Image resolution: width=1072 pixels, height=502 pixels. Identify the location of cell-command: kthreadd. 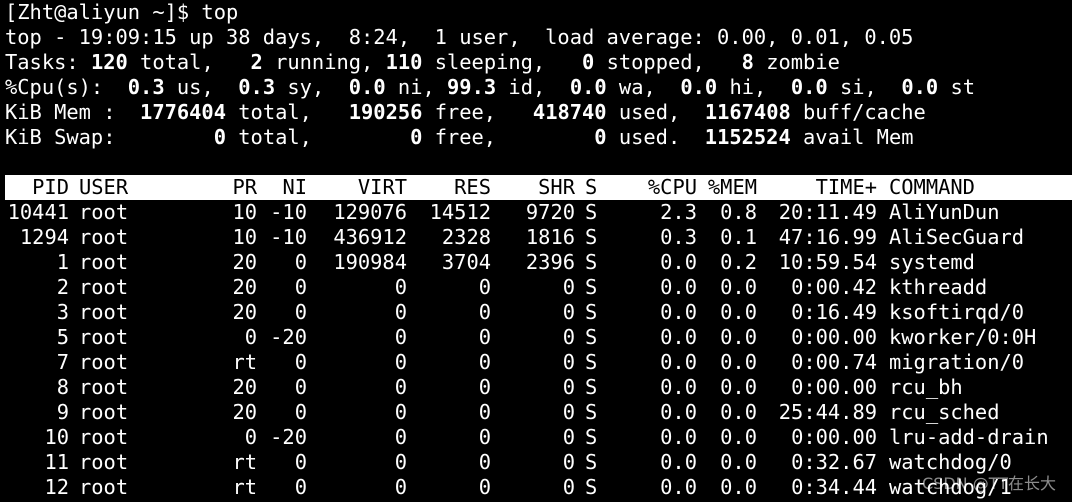
(938, 287).